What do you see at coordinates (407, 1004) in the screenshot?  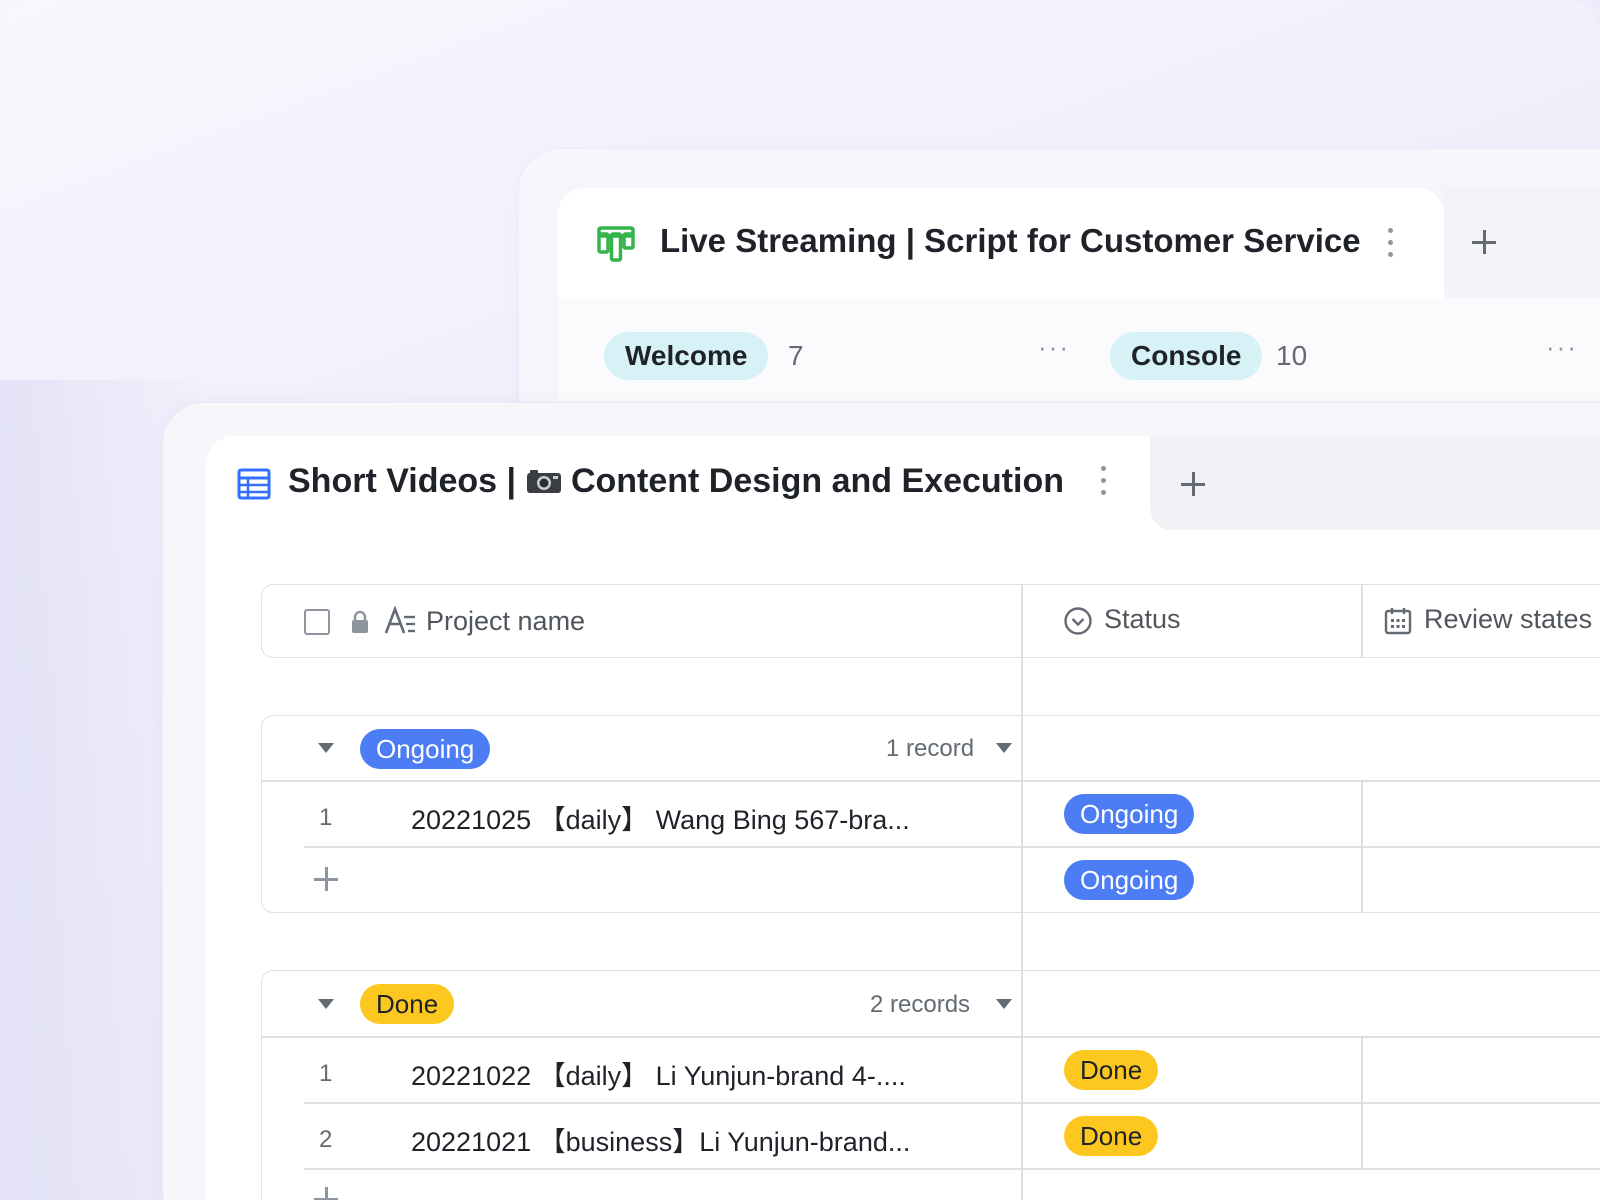 I see `group-label-done: Done` at bounding box center [407, 1004].